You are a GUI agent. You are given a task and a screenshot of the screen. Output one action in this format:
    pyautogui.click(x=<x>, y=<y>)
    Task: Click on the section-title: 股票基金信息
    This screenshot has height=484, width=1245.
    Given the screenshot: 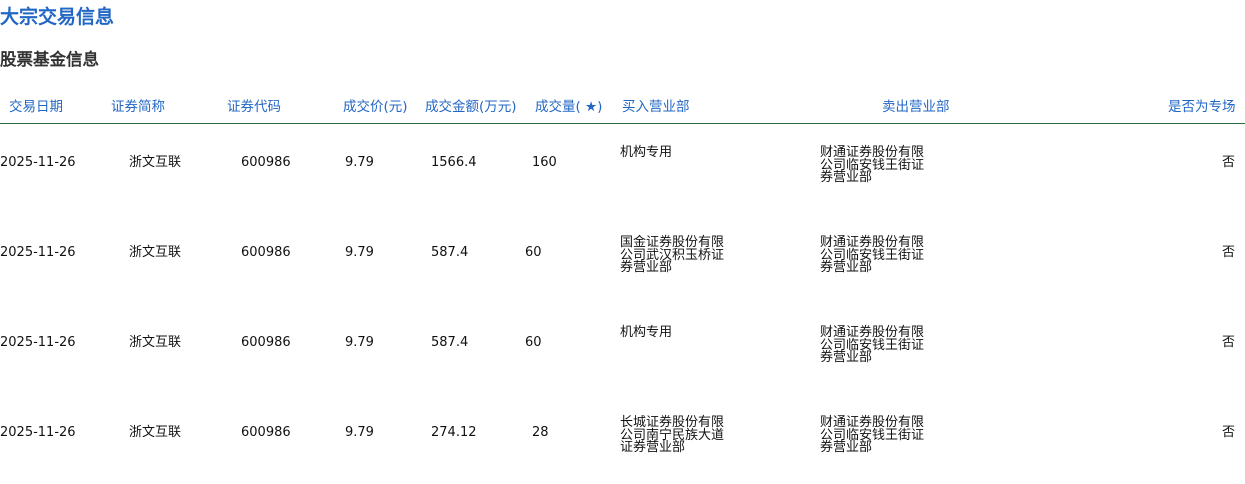 What is the action you would take?
    pyautogui.click(x=49, y=59)
    